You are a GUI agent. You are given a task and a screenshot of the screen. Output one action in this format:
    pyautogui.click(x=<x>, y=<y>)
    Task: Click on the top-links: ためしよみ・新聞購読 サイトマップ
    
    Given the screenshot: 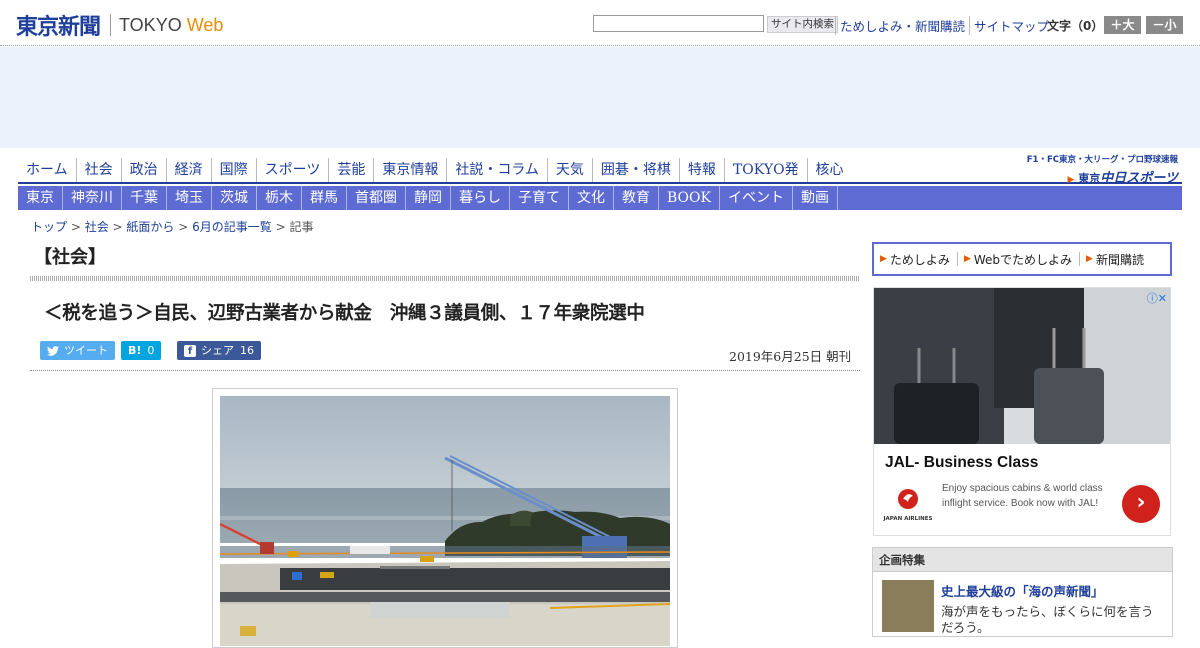 What is the action you would take?
    pyautogui.click(x=944, y=25)
    